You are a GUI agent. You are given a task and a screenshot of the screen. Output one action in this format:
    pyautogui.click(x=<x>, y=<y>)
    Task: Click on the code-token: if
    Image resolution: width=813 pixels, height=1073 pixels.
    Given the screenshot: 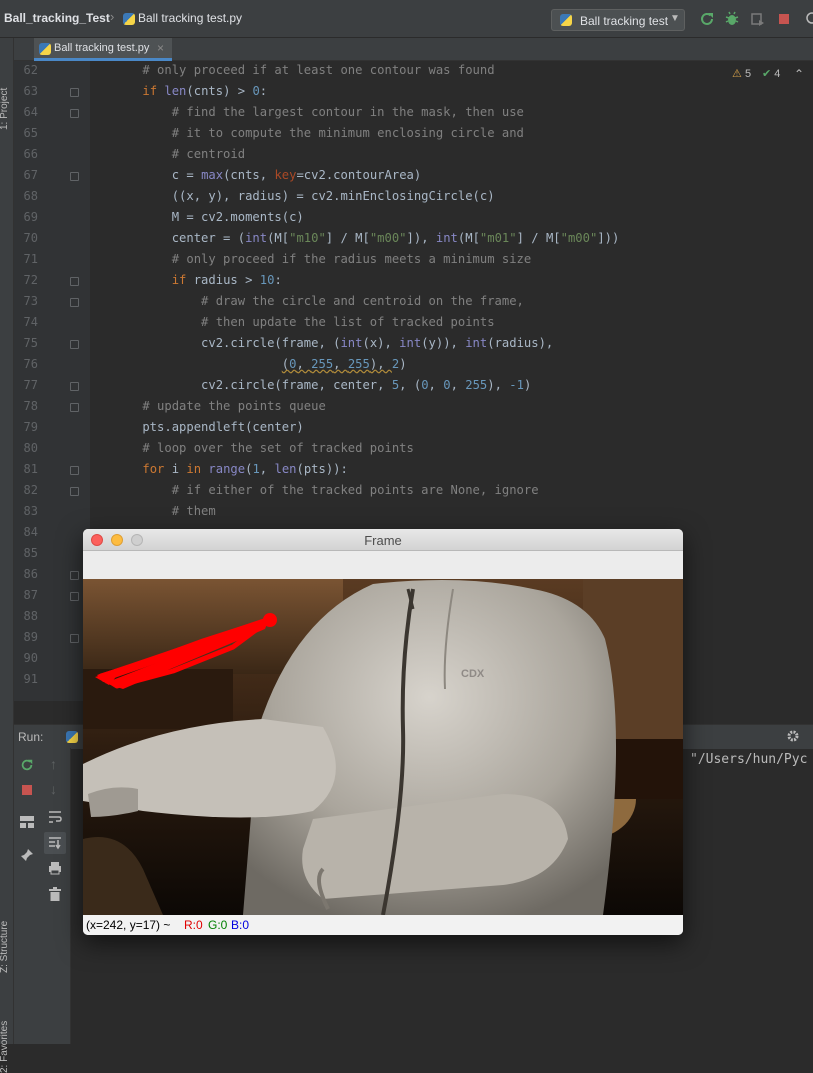 What is the action you would take?
    pyautogui.click(x=153, y=91)
    